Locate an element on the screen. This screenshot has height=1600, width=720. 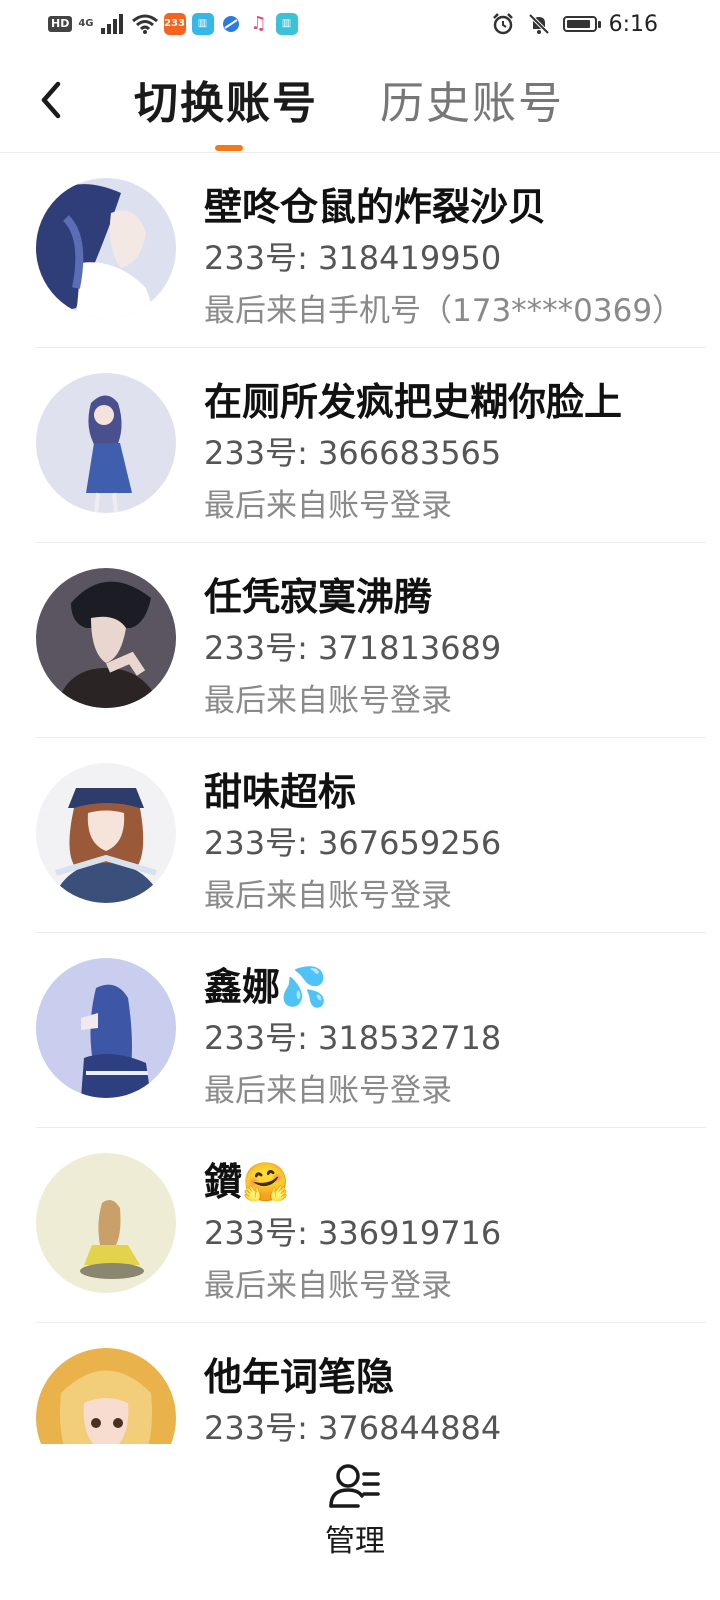
reader-app-icon: ▥ is located at coordinates (286, 24).